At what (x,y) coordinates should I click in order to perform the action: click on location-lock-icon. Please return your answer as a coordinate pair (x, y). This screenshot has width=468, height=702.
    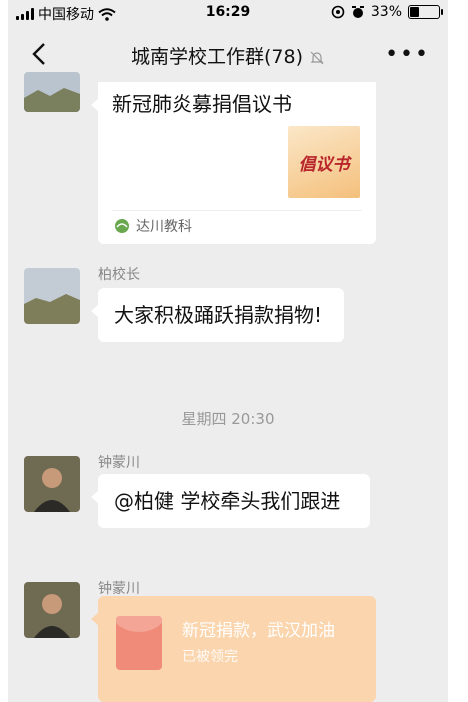
    Looking at the image, I should click on (338, 12).